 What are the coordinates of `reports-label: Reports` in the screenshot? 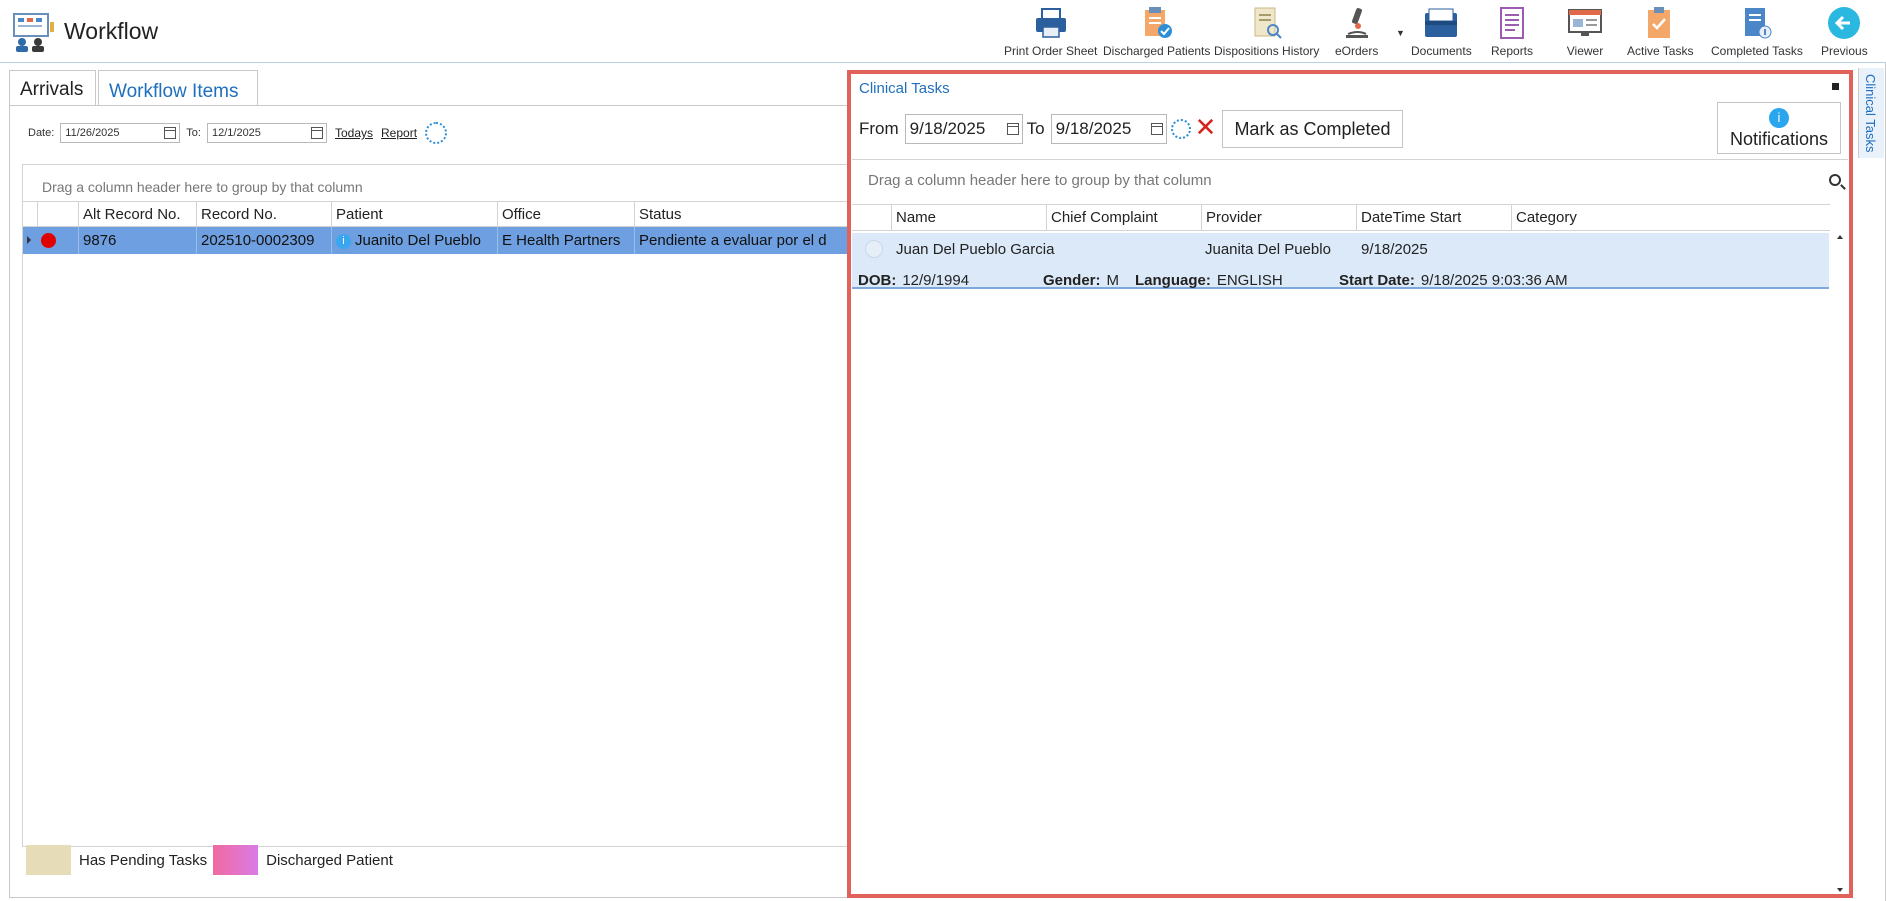 It's located at (1512, 51).